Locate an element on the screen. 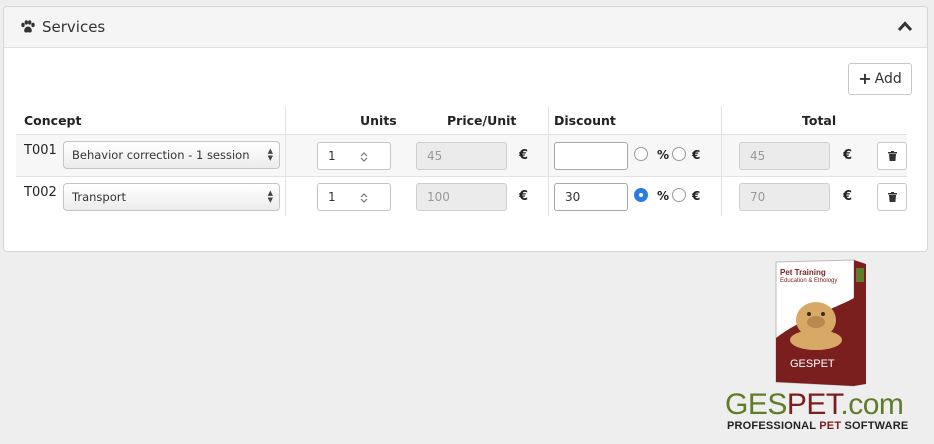 The height and width of the screenshot is (444, 934). discount-value: 30 is located at coordinates (573, 197).